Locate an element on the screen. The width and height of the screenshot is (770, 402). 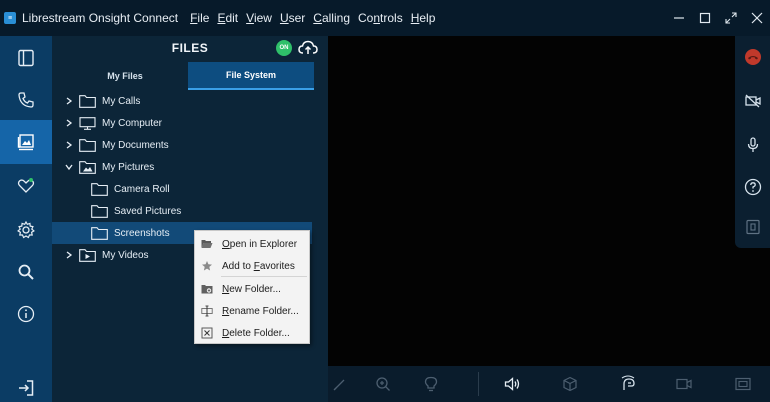
tree-item-saved-pictures: Saved Pictures is located at coordinates (182, 211).